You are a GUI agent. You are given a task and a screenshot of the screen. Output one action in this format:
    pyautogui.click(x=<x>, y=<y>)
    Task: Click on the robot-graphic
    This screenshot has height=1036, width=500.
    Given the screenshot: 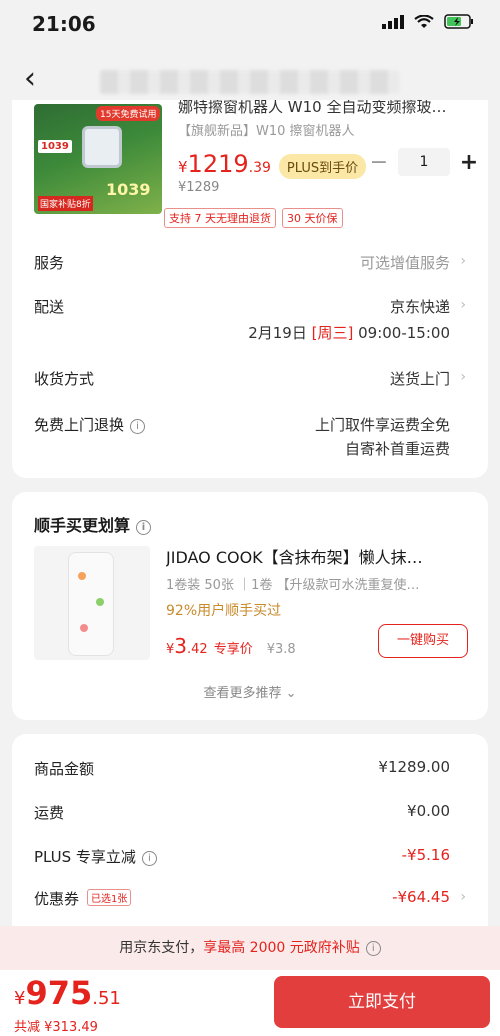 What is the action you would take?
    pyautogui.click(x=102, y=147)
    